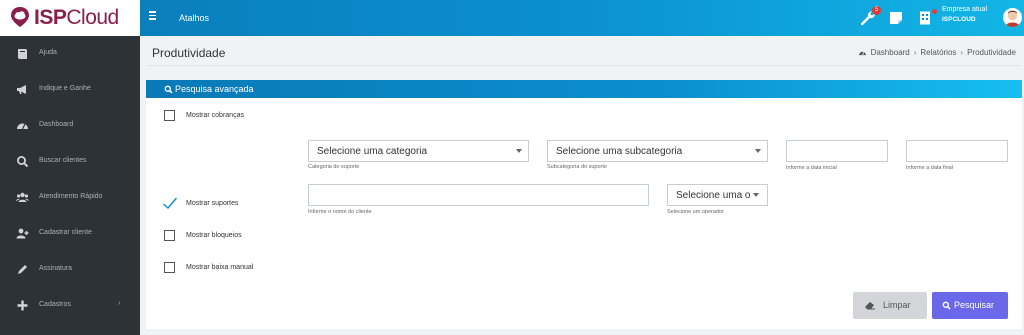 The image size is (1024, 335). Describe the element at coordinates (584, 65) in the screenshot. I see `divider` at that location.